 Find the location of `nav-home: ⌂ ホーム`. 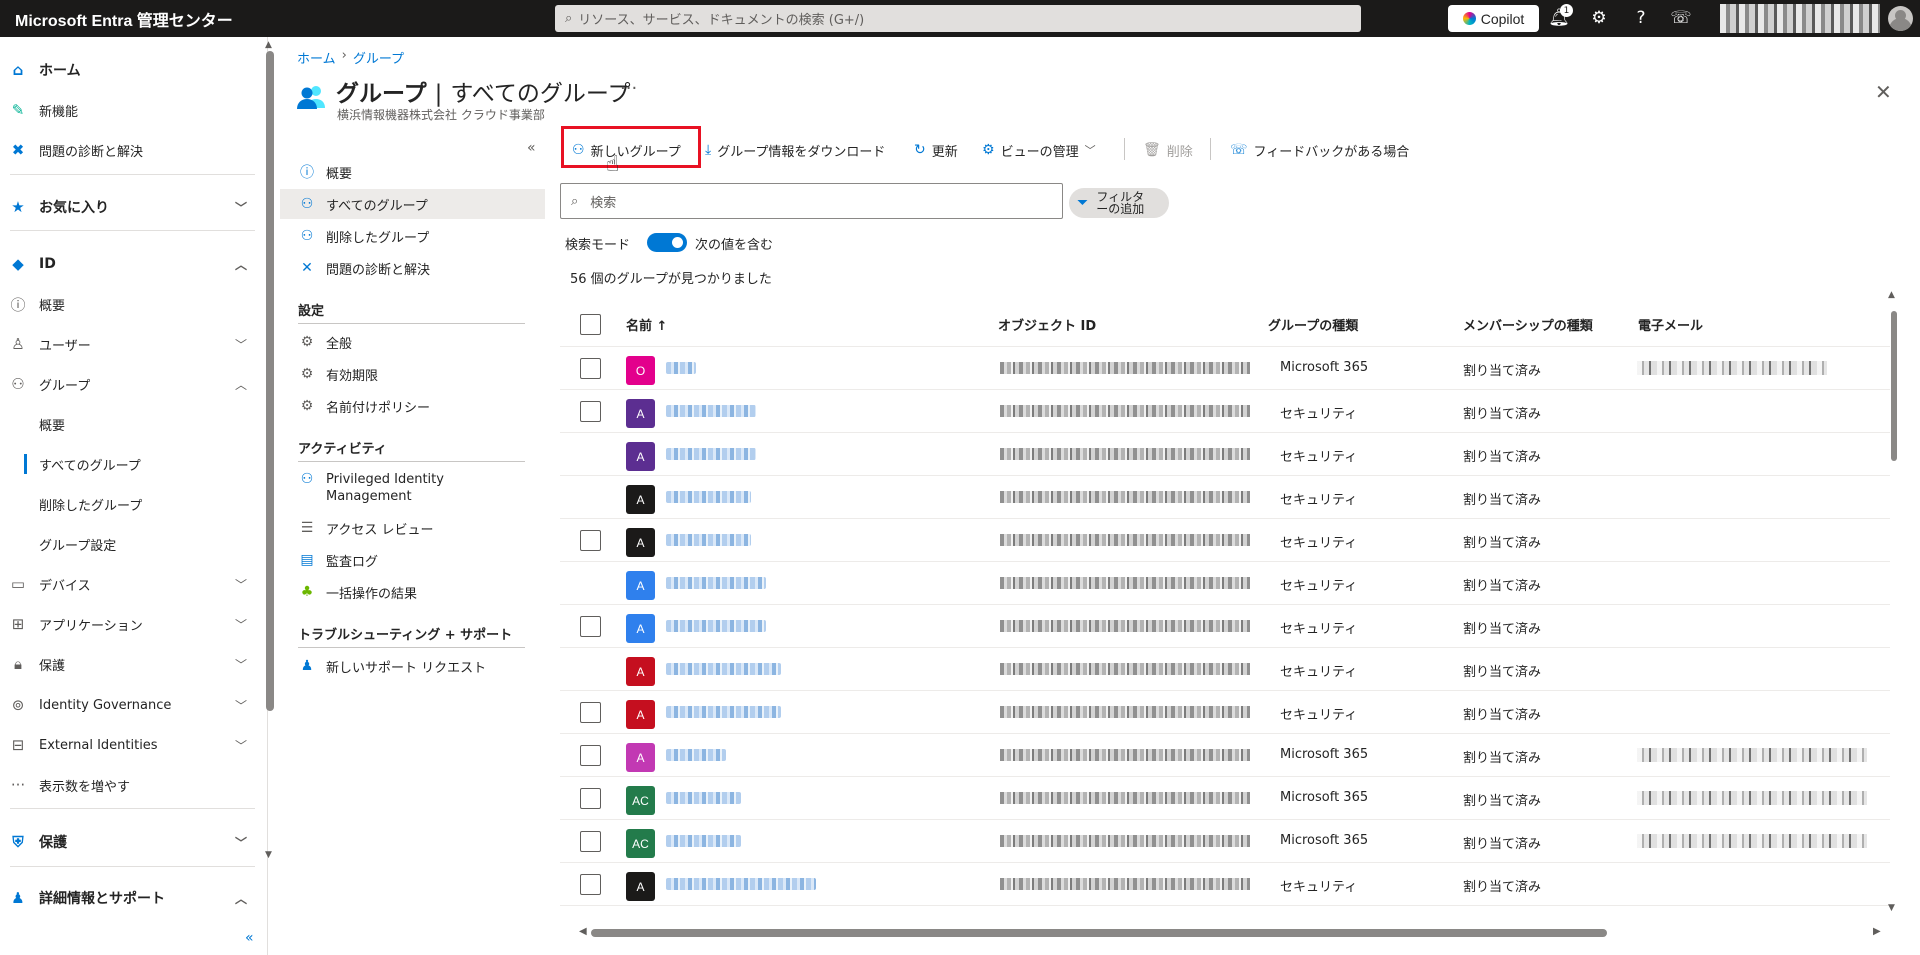

nav-home: ⌂ ホーム is located at coordinates (127, 70).